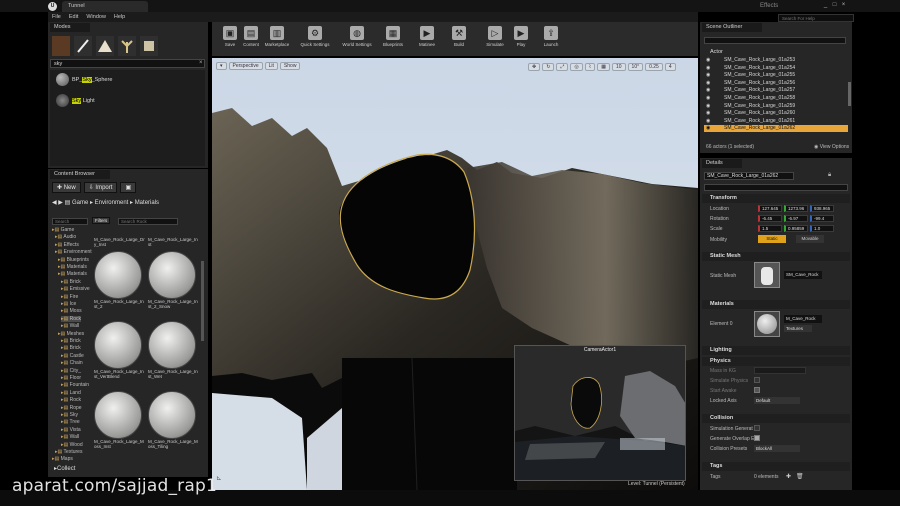 The image size is (900, 506). I want to click on scale-x: 1.5, so click(770, 228).